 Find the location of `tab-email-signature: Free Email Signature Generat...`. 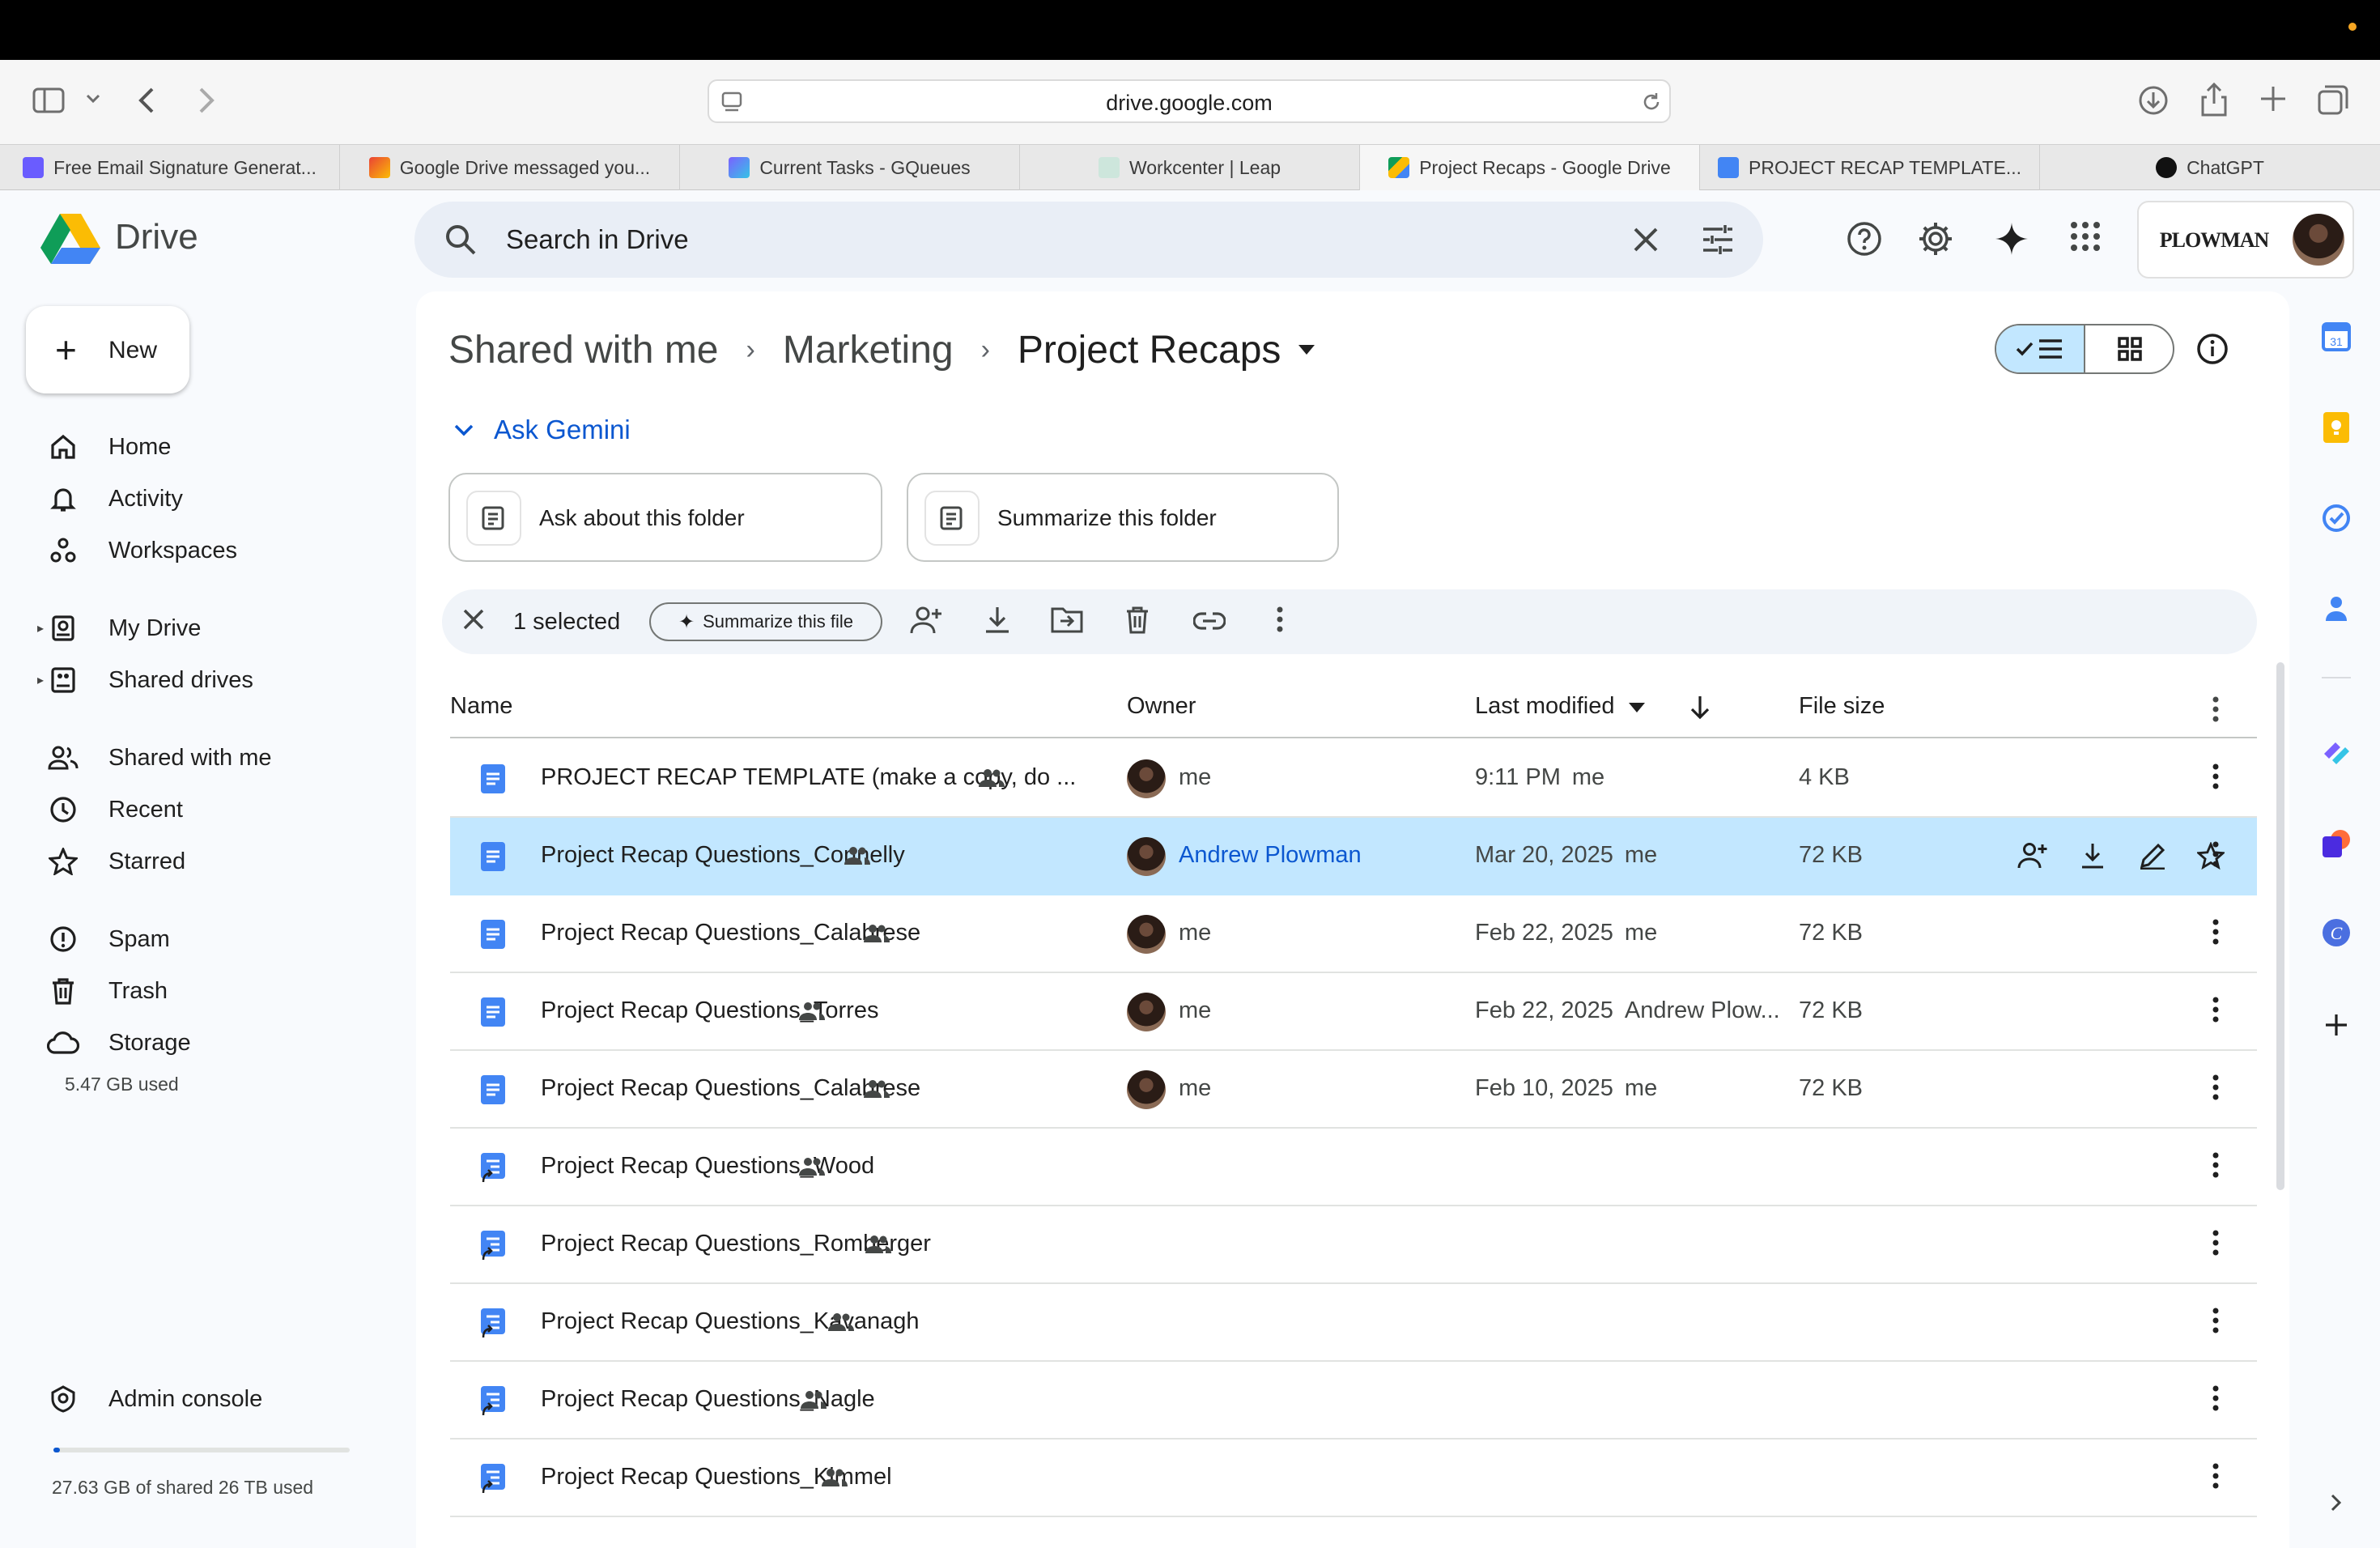

tab-email-signature: Free Email Signature Generat... is located at coordinates (170, 167).